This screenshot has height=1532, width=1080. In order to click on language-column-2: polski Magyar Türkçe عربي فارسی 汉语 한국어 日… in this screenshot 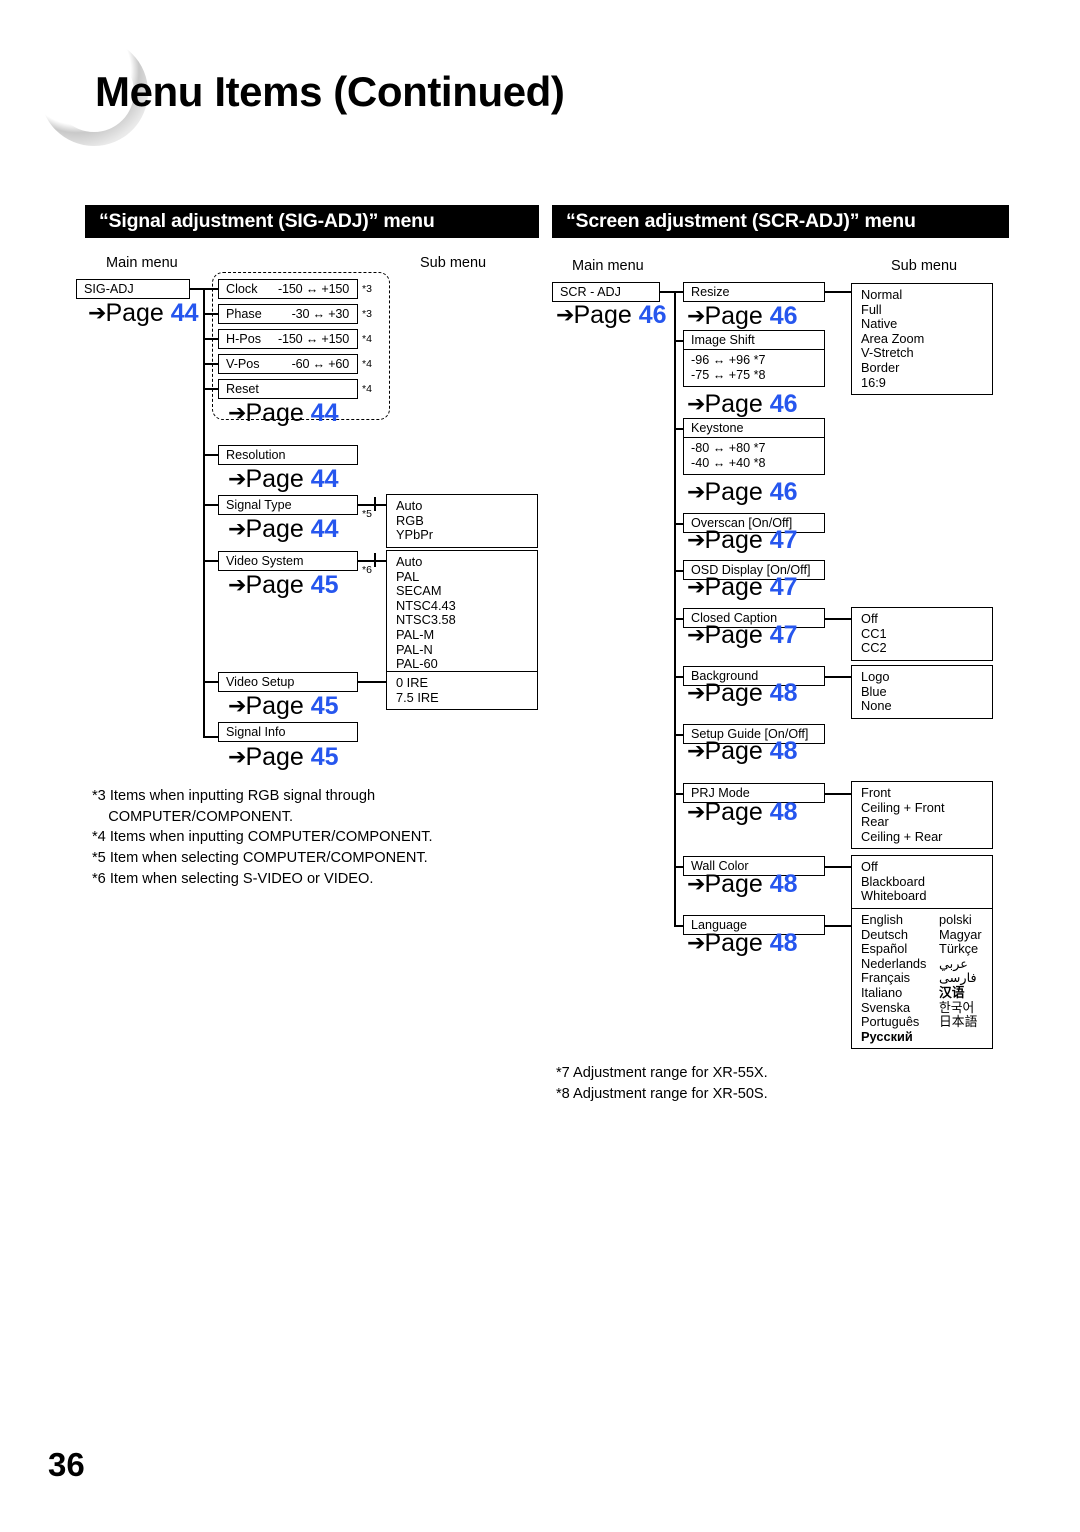, I will do `click(960, 978)`.